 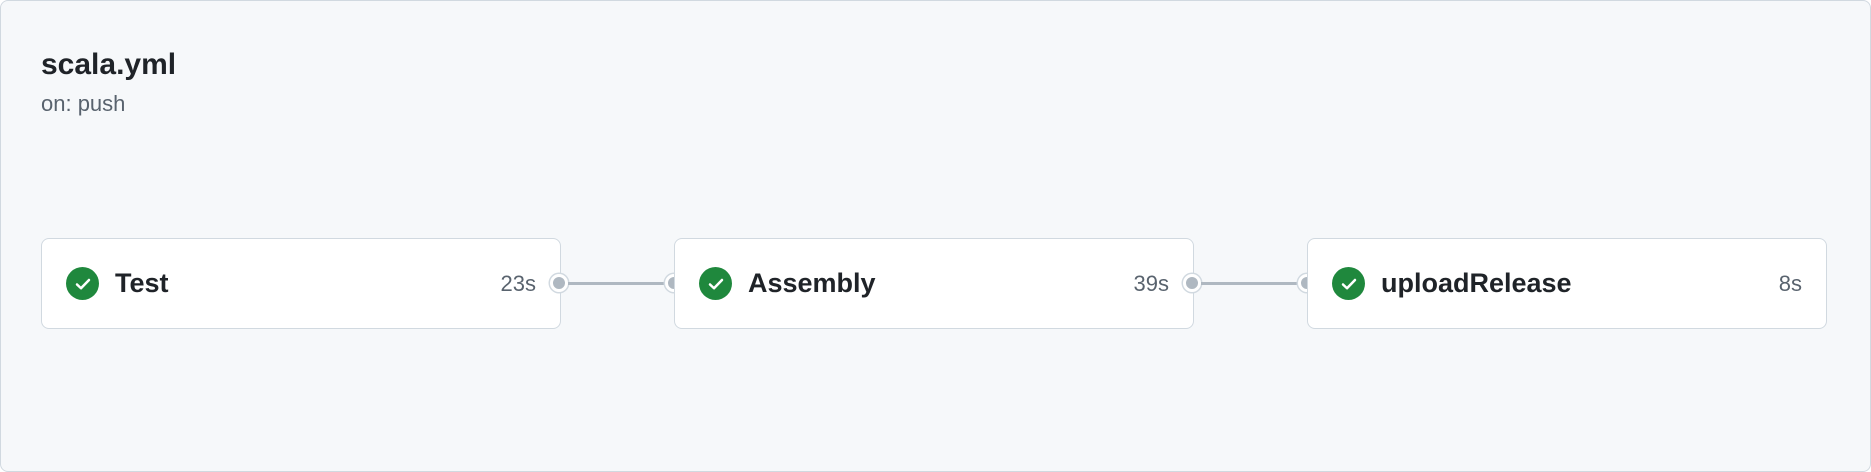 I want to click on job-name: uploadRelease, so click(x=1476, y=283).